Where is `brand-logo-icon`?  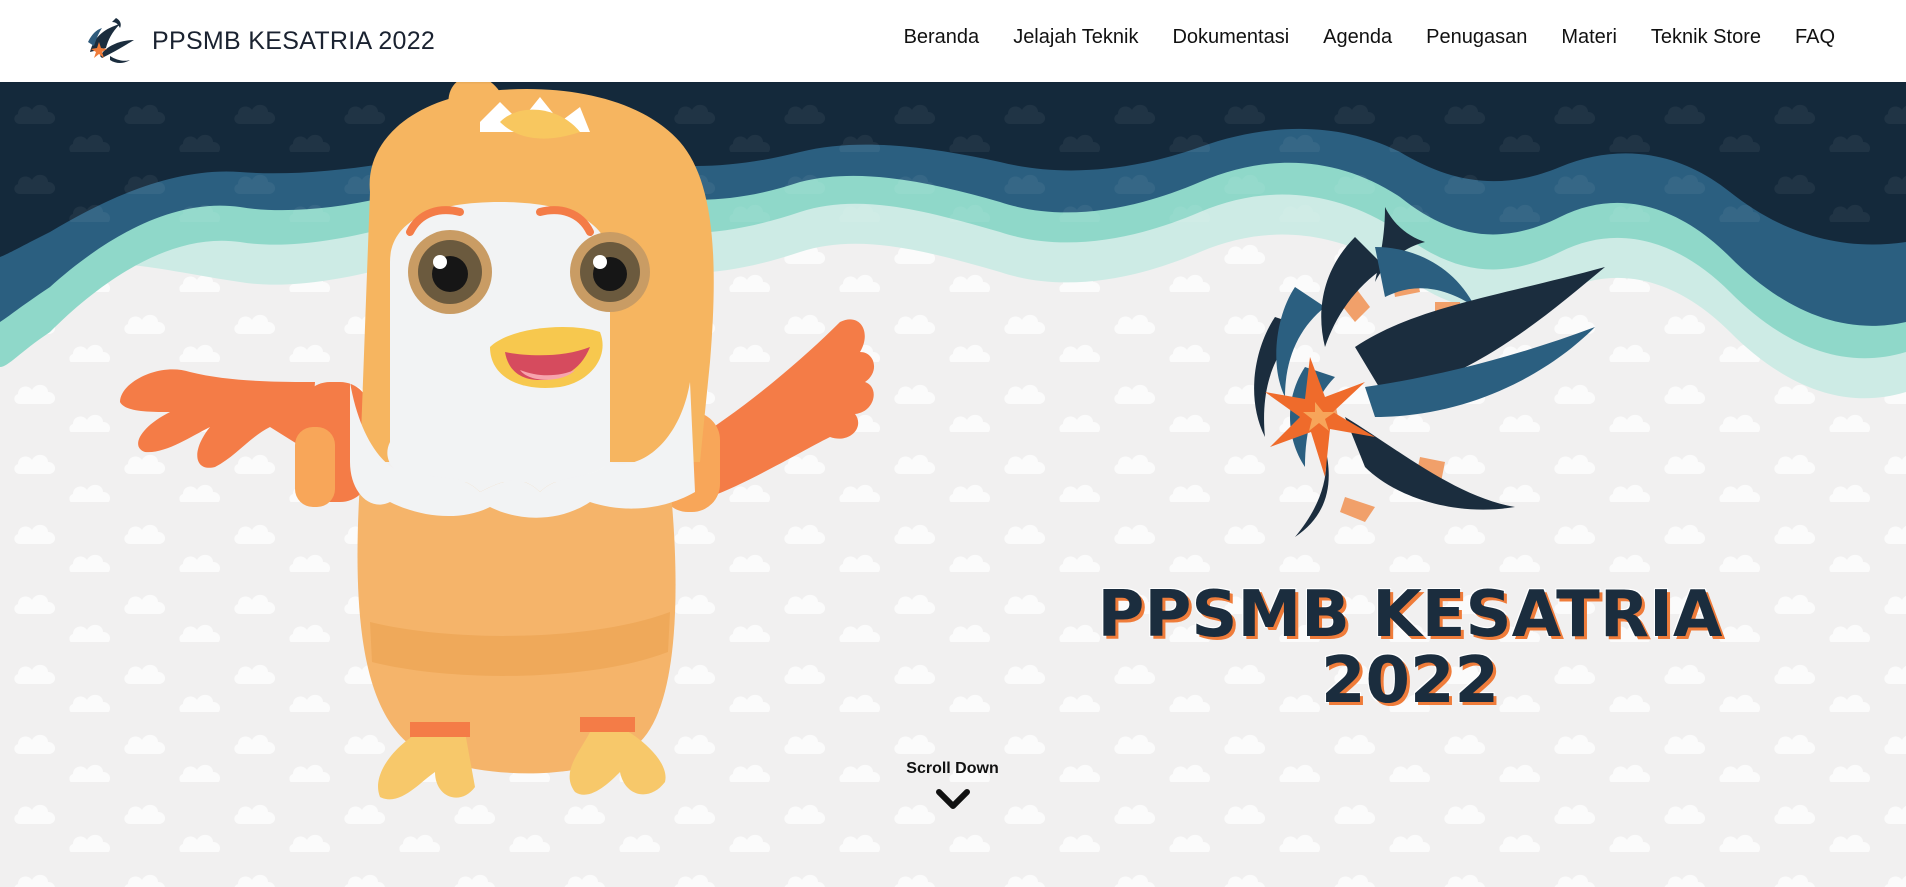
brand-logo-icon is located at coordinates (111, 40).